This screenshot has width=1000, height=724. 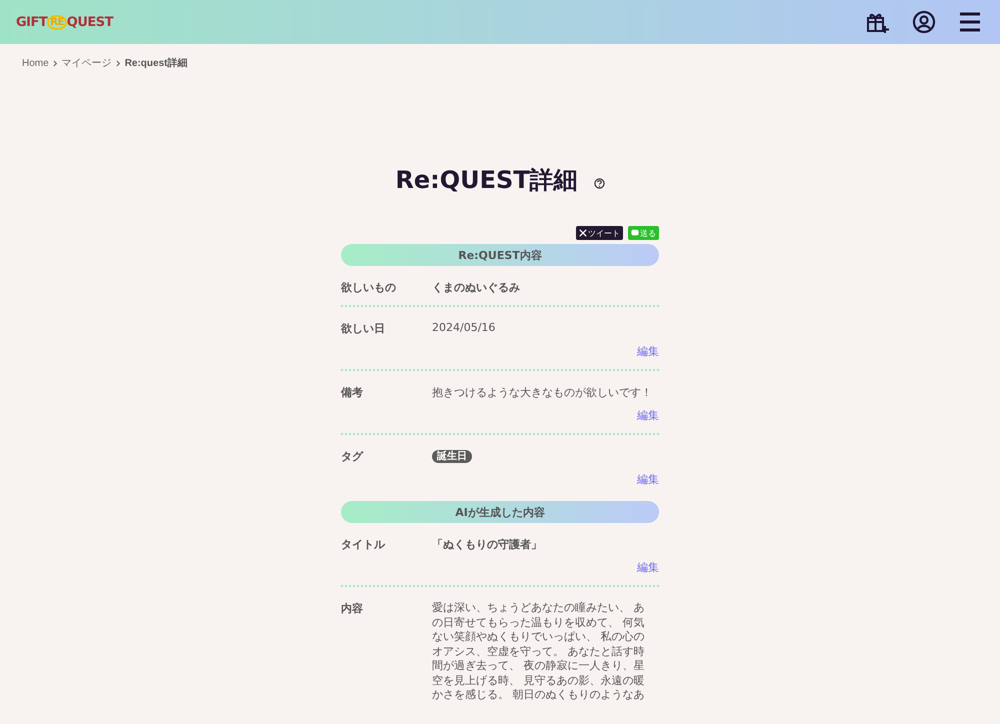 What do you see at coordinates (635, 233) in the screenshot?
I see `chat-bubble-icon` at bounding box center [635, 233].